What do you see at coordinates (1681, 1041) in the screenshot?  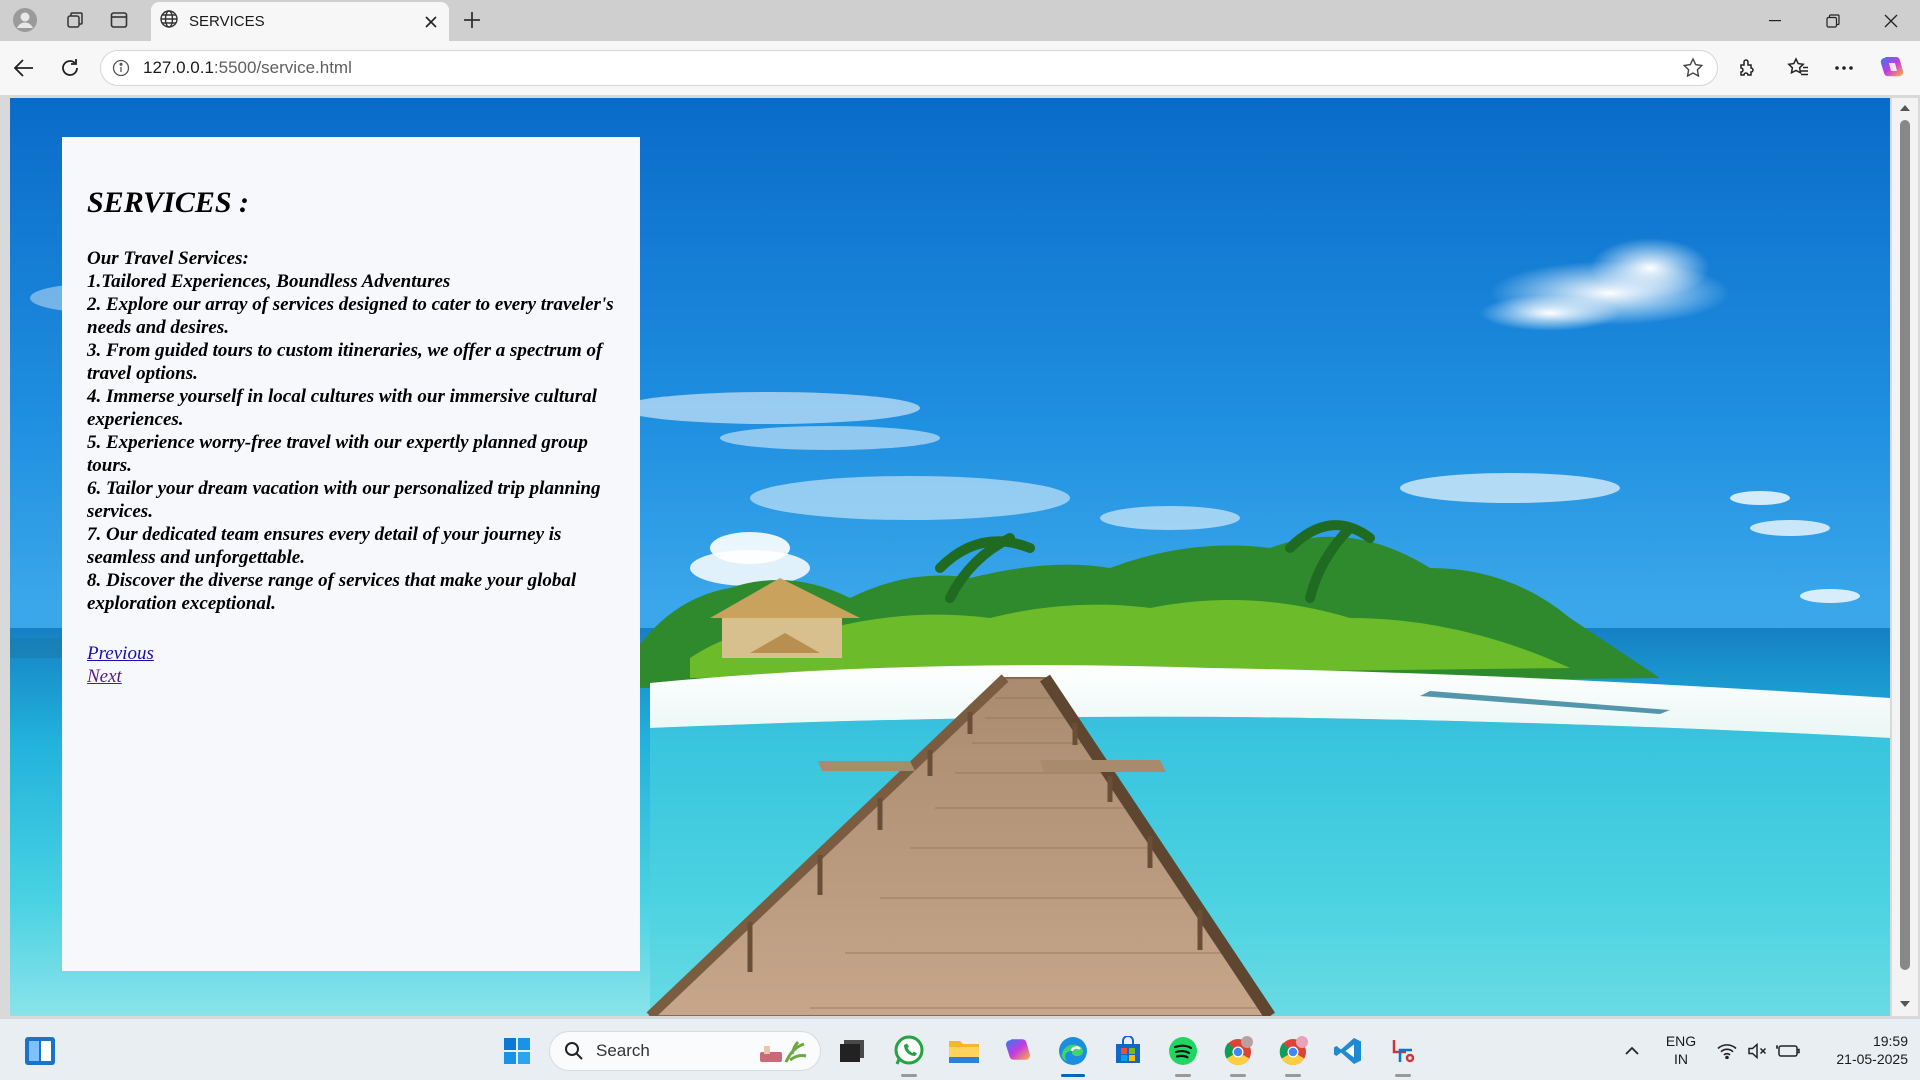 I see `language-code: ENG` at bounding box center [1681, 1041].